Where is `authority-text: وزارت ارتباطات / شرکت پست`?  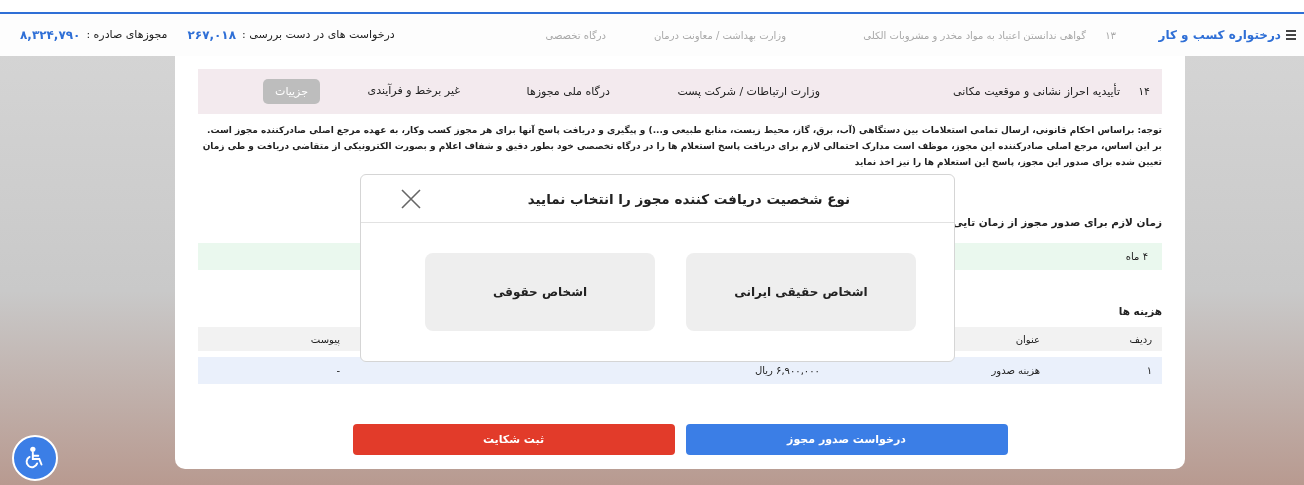
authority-text: وزارت ارتباطات / شرکت پست is located at coordinates (748, 91).